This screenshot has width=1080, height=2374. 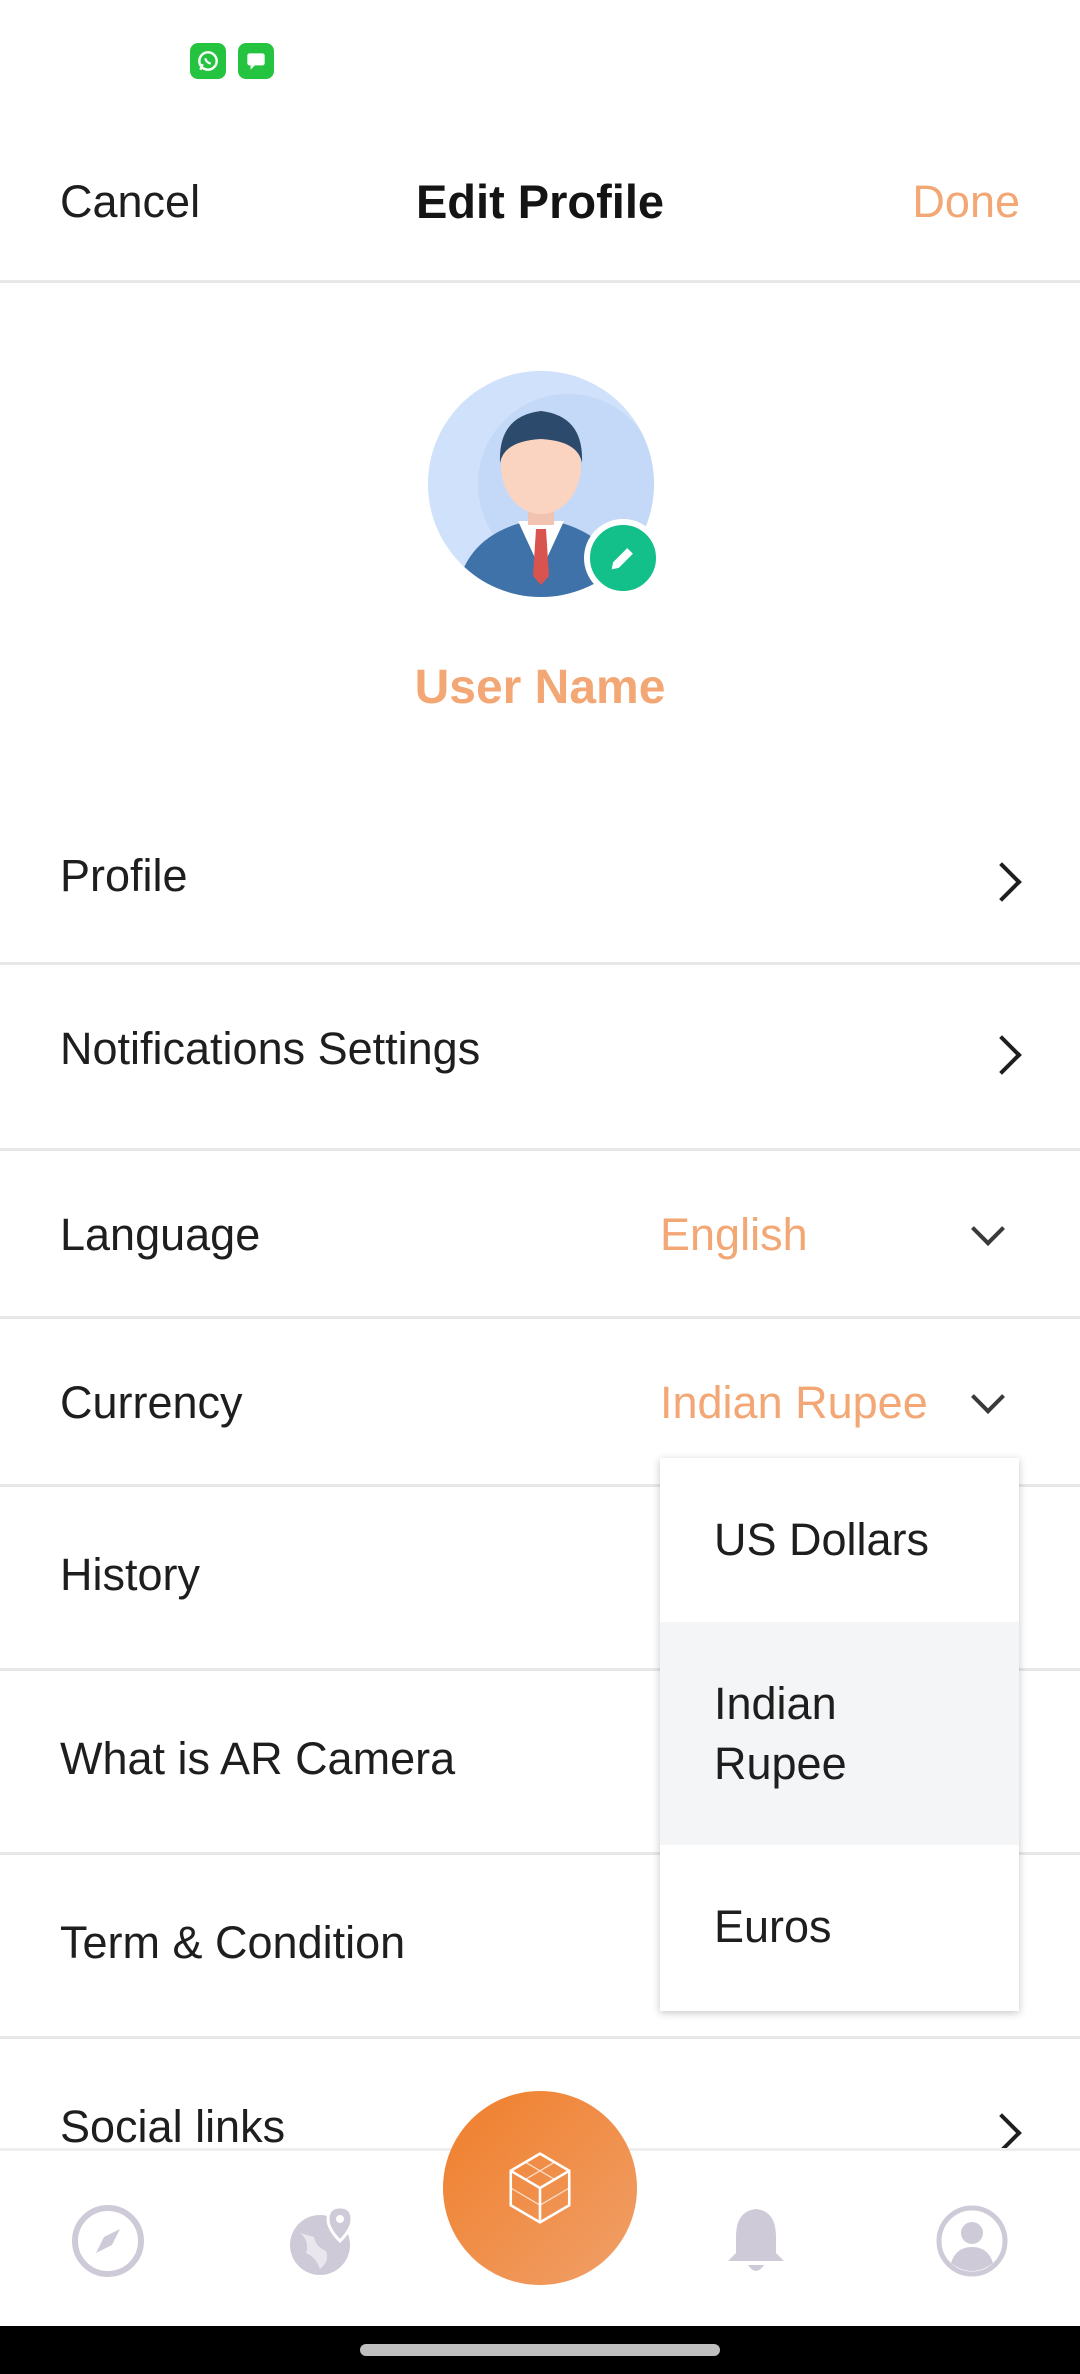 I want to click on menu-item-label: Social links, so click(x=173, y=2126).